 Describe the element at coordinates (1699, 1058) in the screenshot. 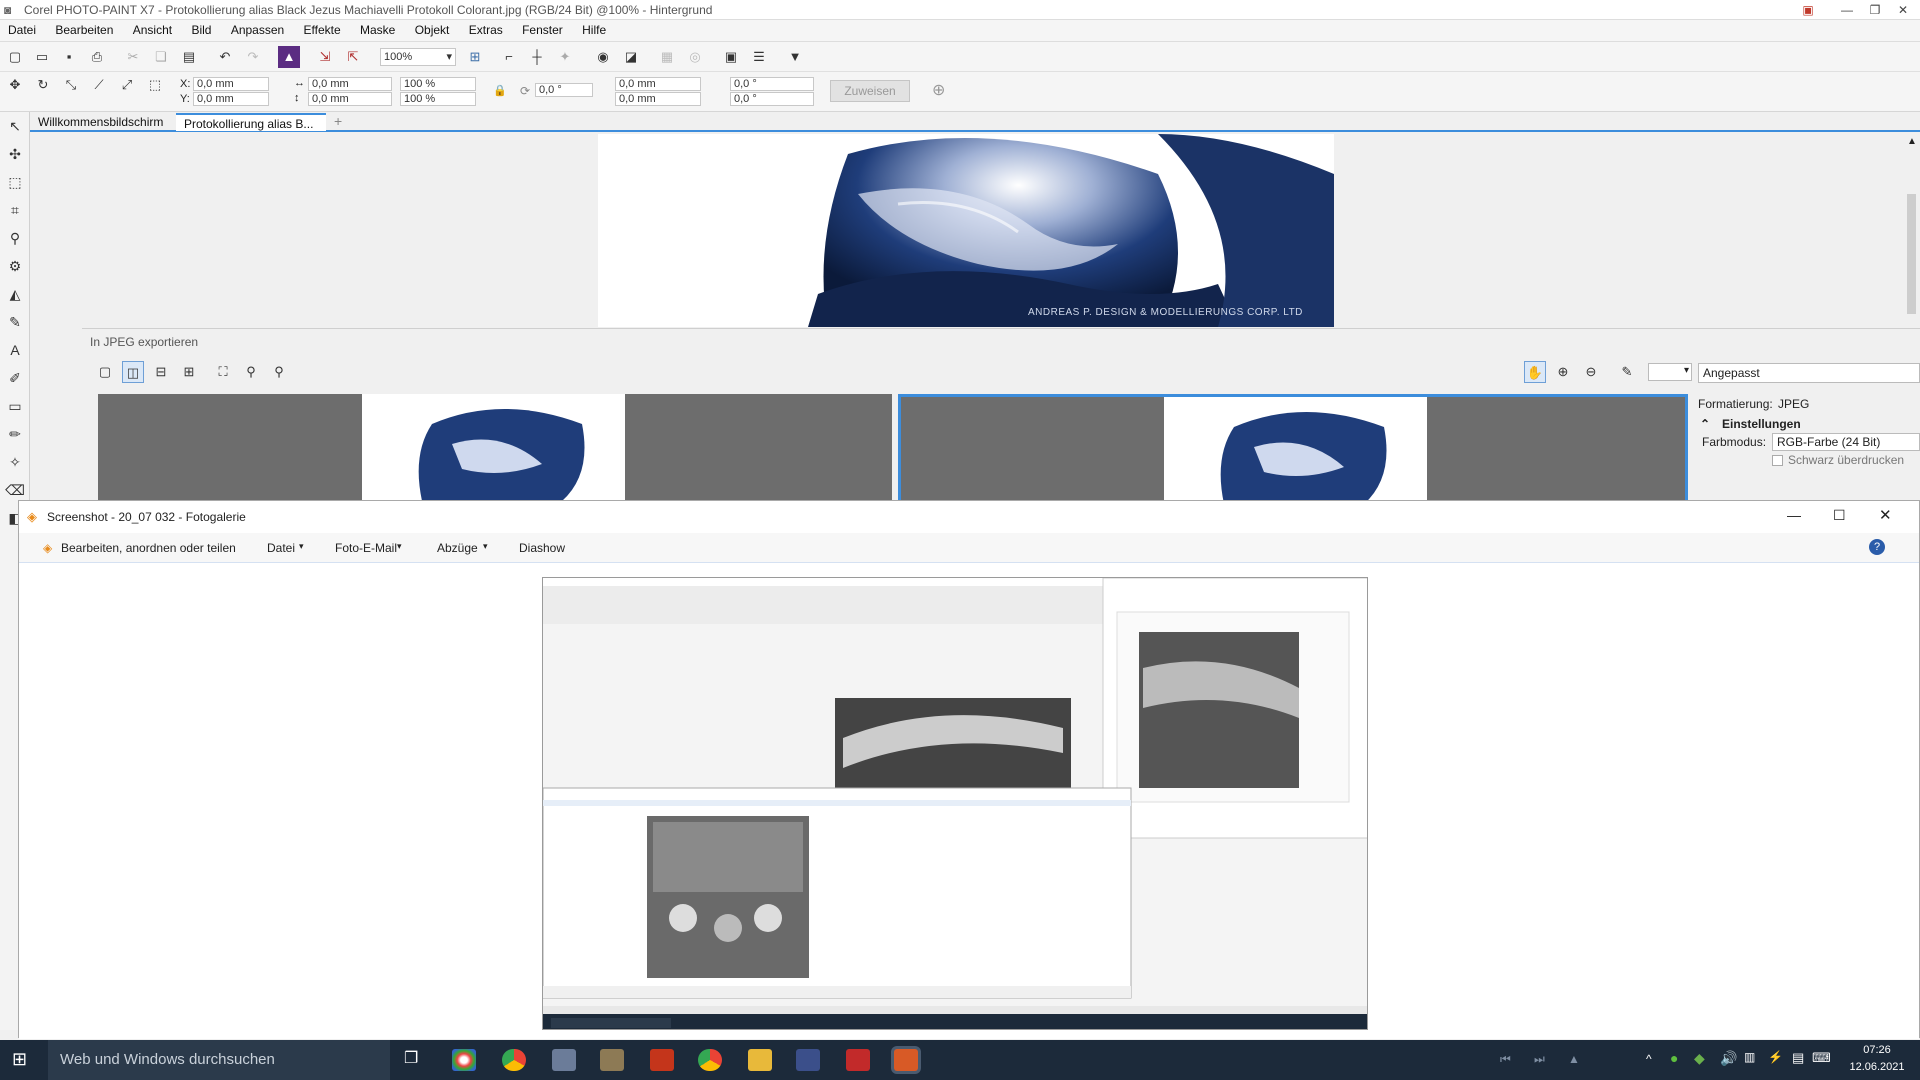

I see `app-tray-icon: ◆` at that location.